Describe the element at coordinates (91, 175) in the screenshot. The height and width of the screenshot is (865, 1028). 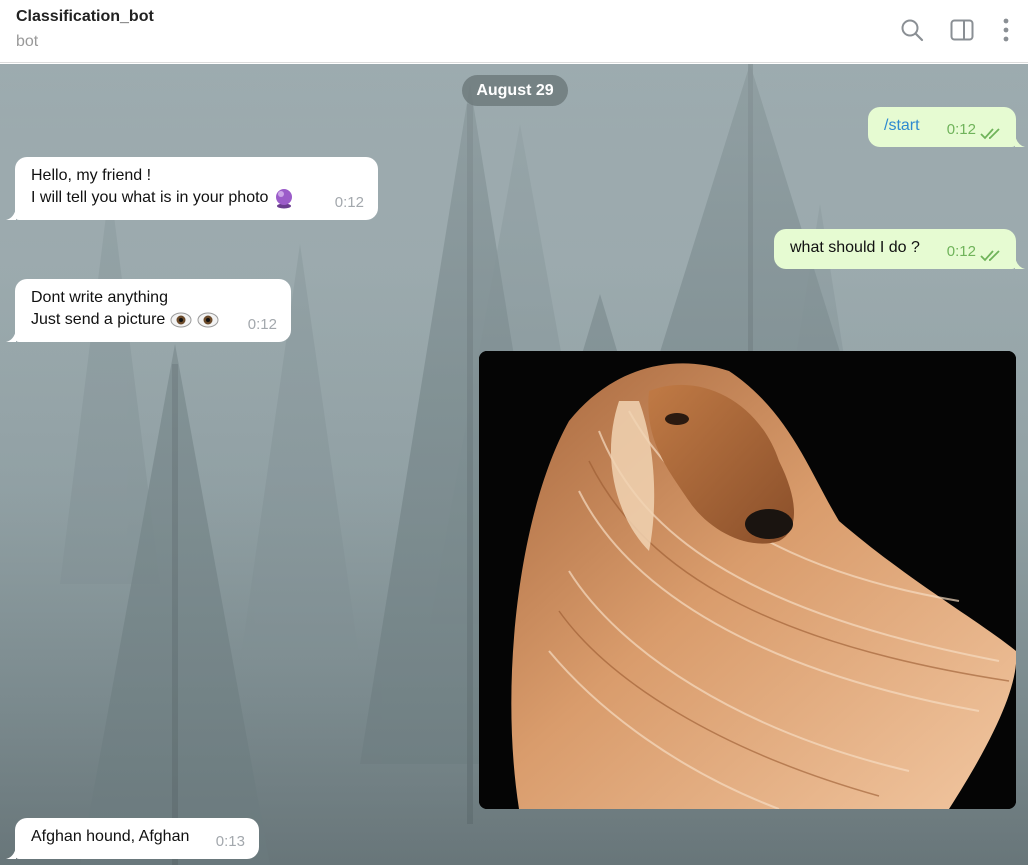
I see `message-text-line: Hello, my friend !` at that location.